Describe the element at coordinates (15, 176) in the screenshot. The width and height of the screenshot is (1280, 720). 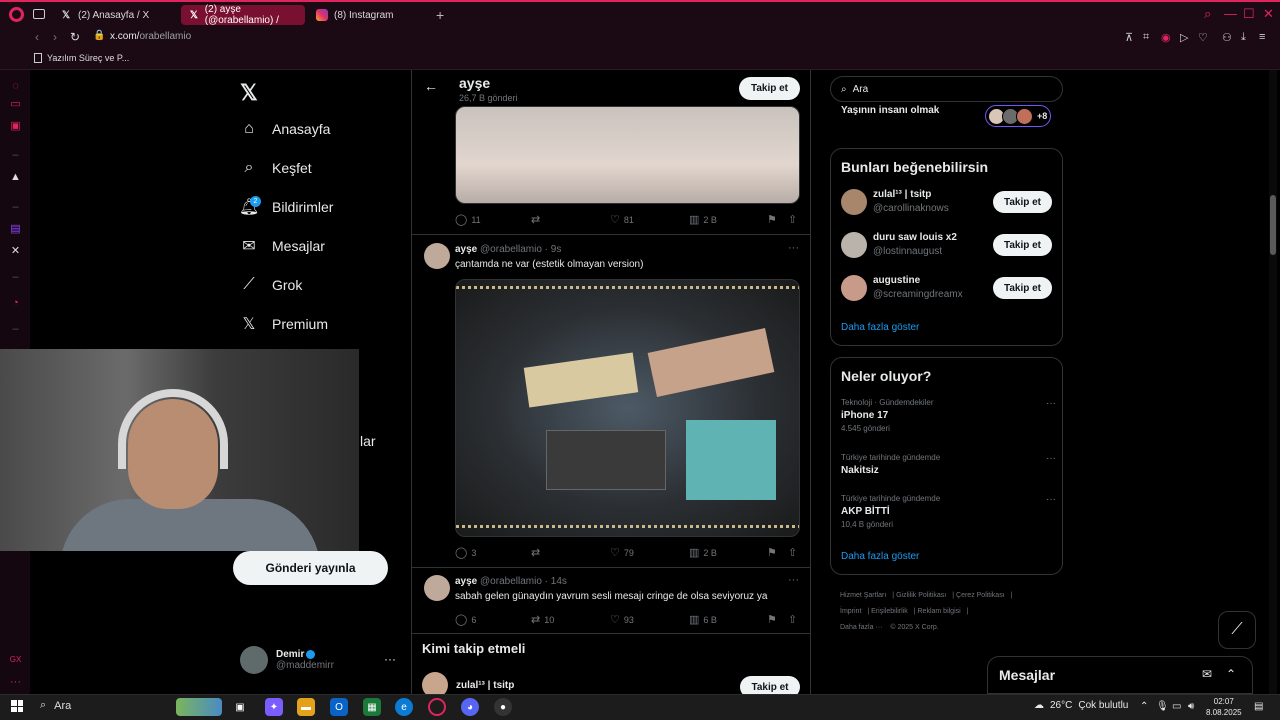
I see `tiktok-icon: ▲` at that location.